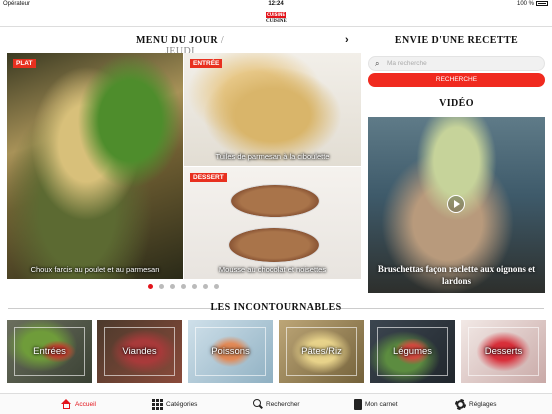  I want to click on battery-status: 100 %, so click(532, 4).